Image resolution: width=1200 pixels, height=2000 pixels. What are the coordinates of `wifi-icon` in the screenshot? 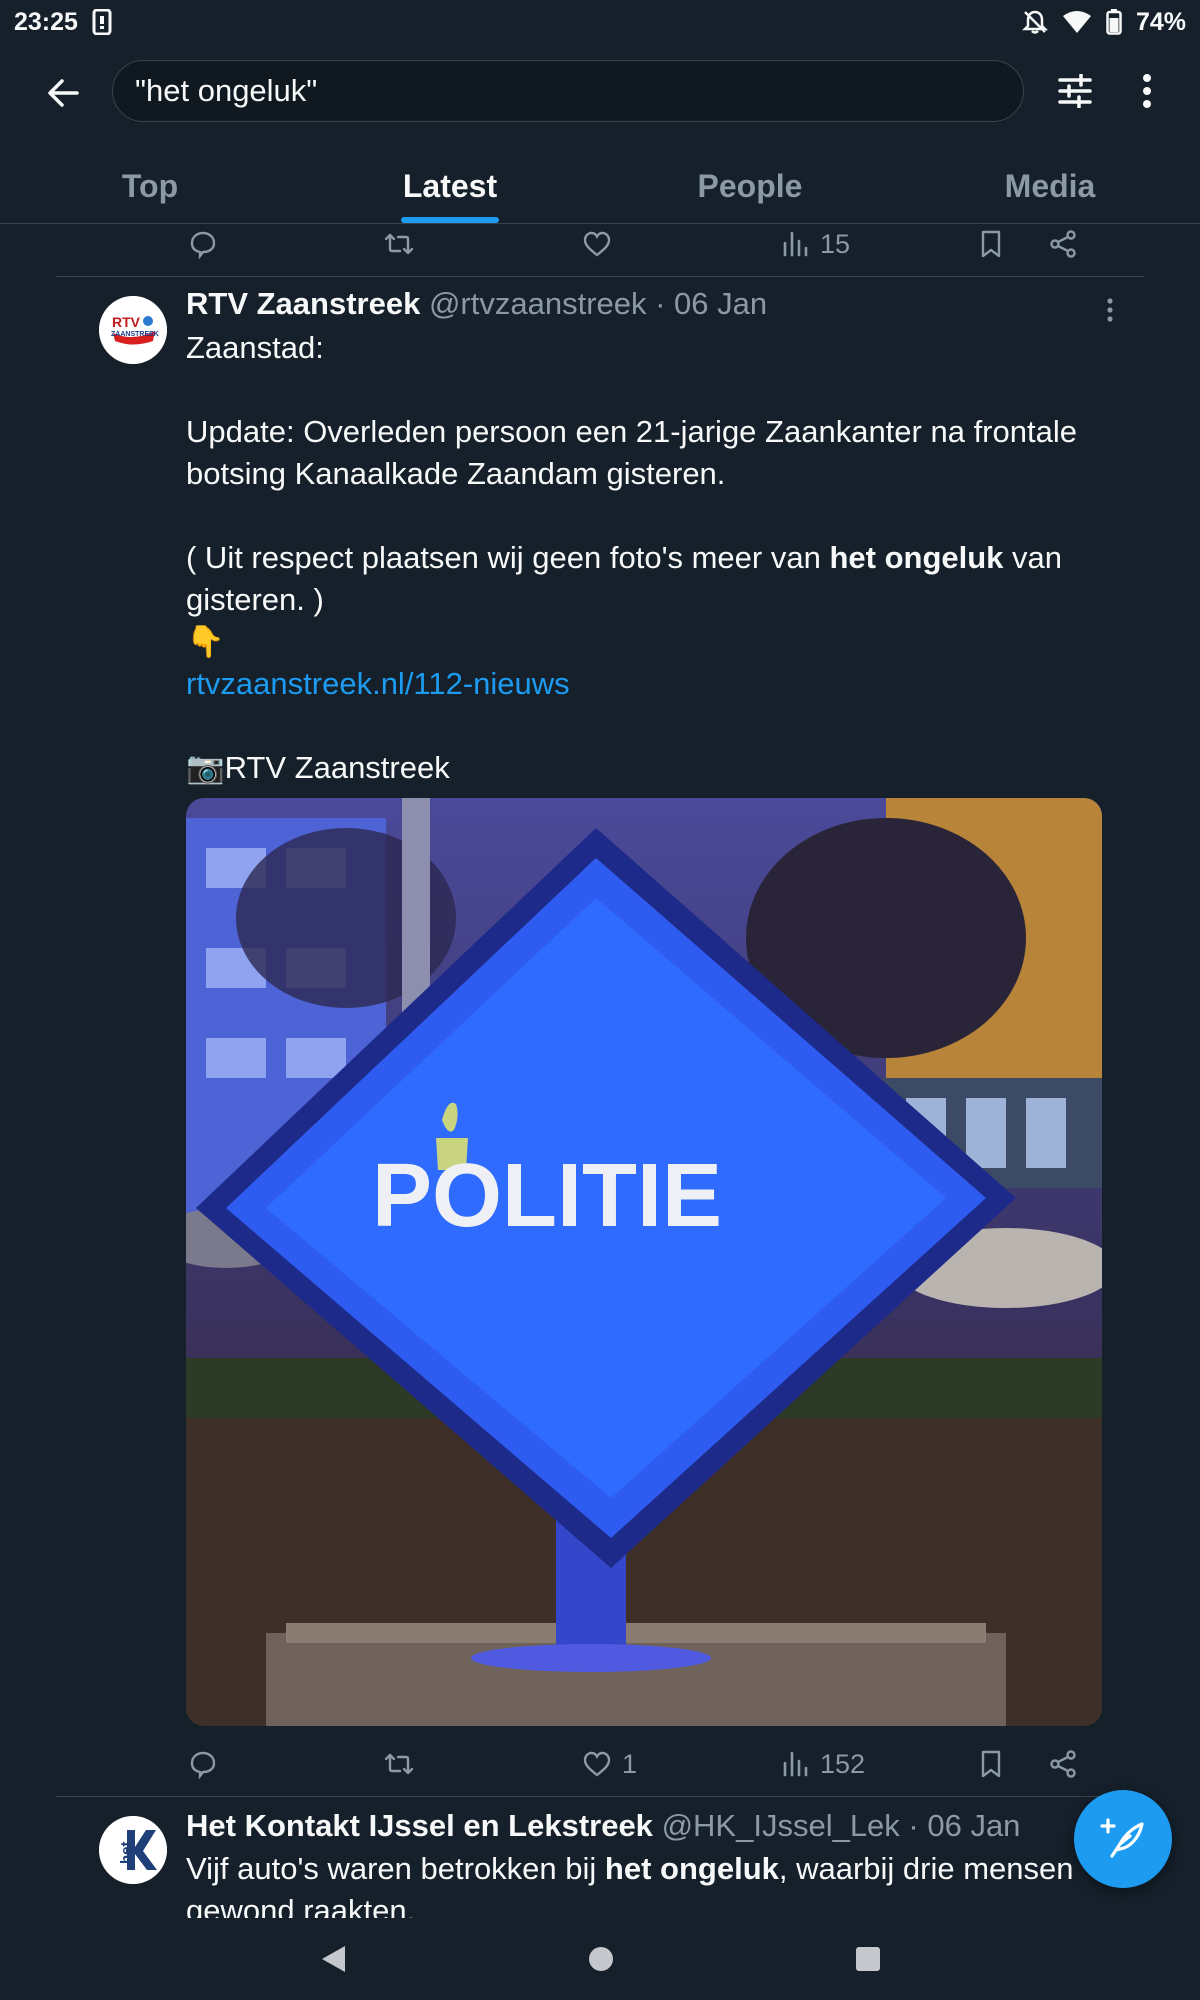 It's located at (1077, 22).